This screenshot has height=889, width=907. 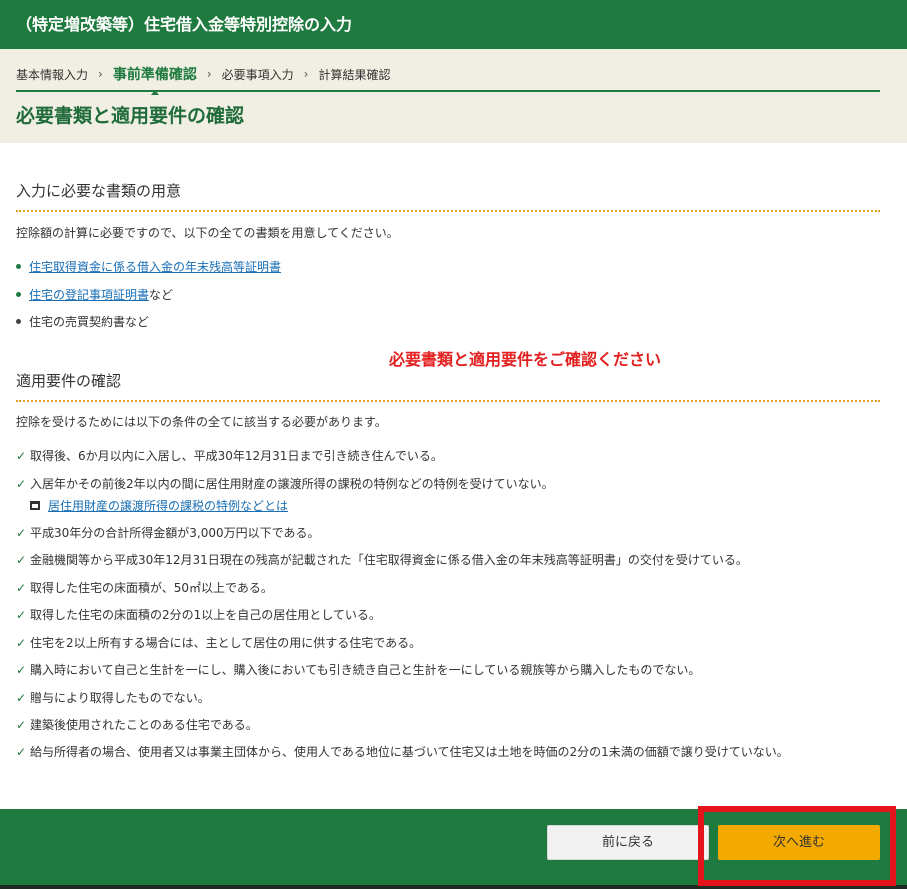 I want to click on breadcrumb-step-preparation: 事前準備確認, so click(x=155, y=79).